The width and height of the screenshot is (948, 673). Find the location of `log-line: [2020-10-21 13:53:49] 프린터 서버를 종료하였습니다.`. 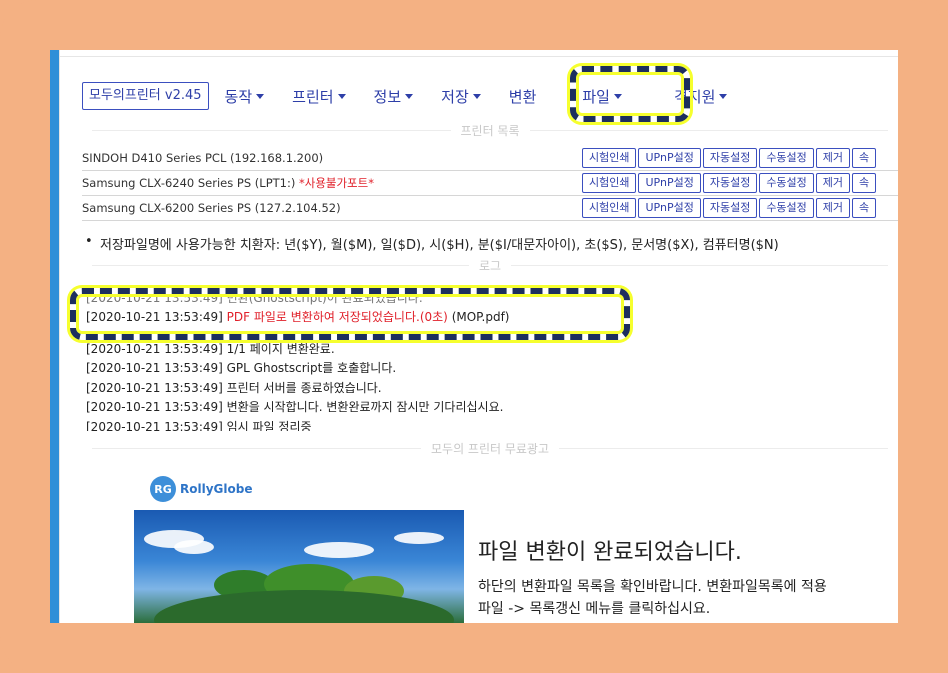

log-line: [2020-10-21 13:53:49] 프린터 서버를 종료하였습니다. is located at coordinates (396, 389).